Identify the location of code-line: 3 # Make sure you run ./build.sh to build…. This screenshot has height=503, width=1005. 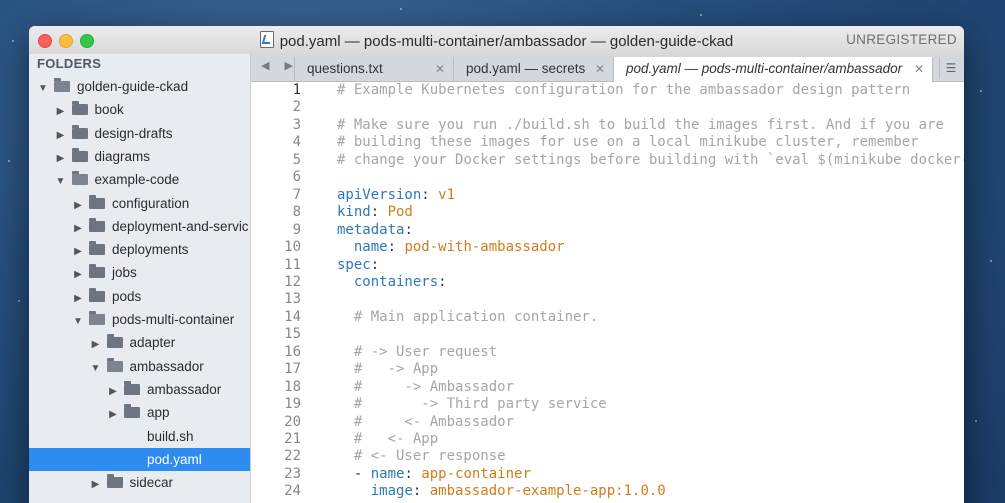
(597, 126).